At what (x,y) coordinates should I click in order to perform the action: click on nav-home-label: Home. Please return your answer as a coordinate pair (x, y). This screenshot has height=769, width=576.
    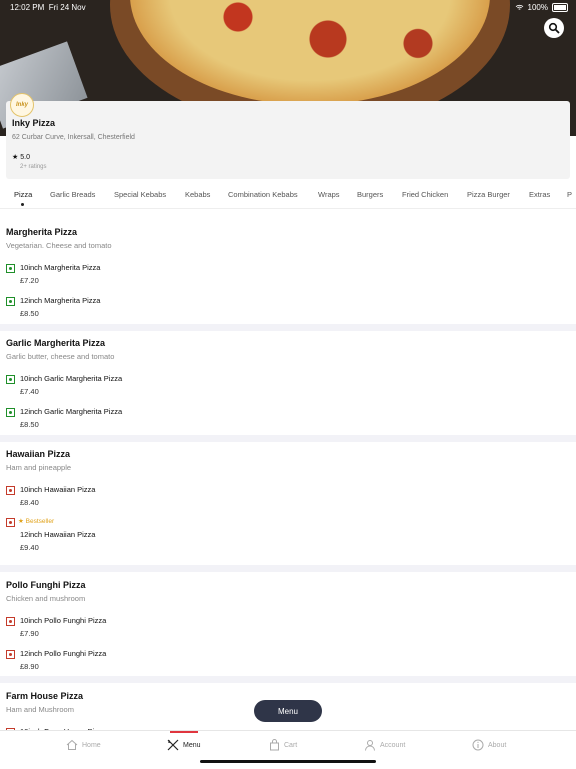
    Looking at the image, I should click on (91, 745).